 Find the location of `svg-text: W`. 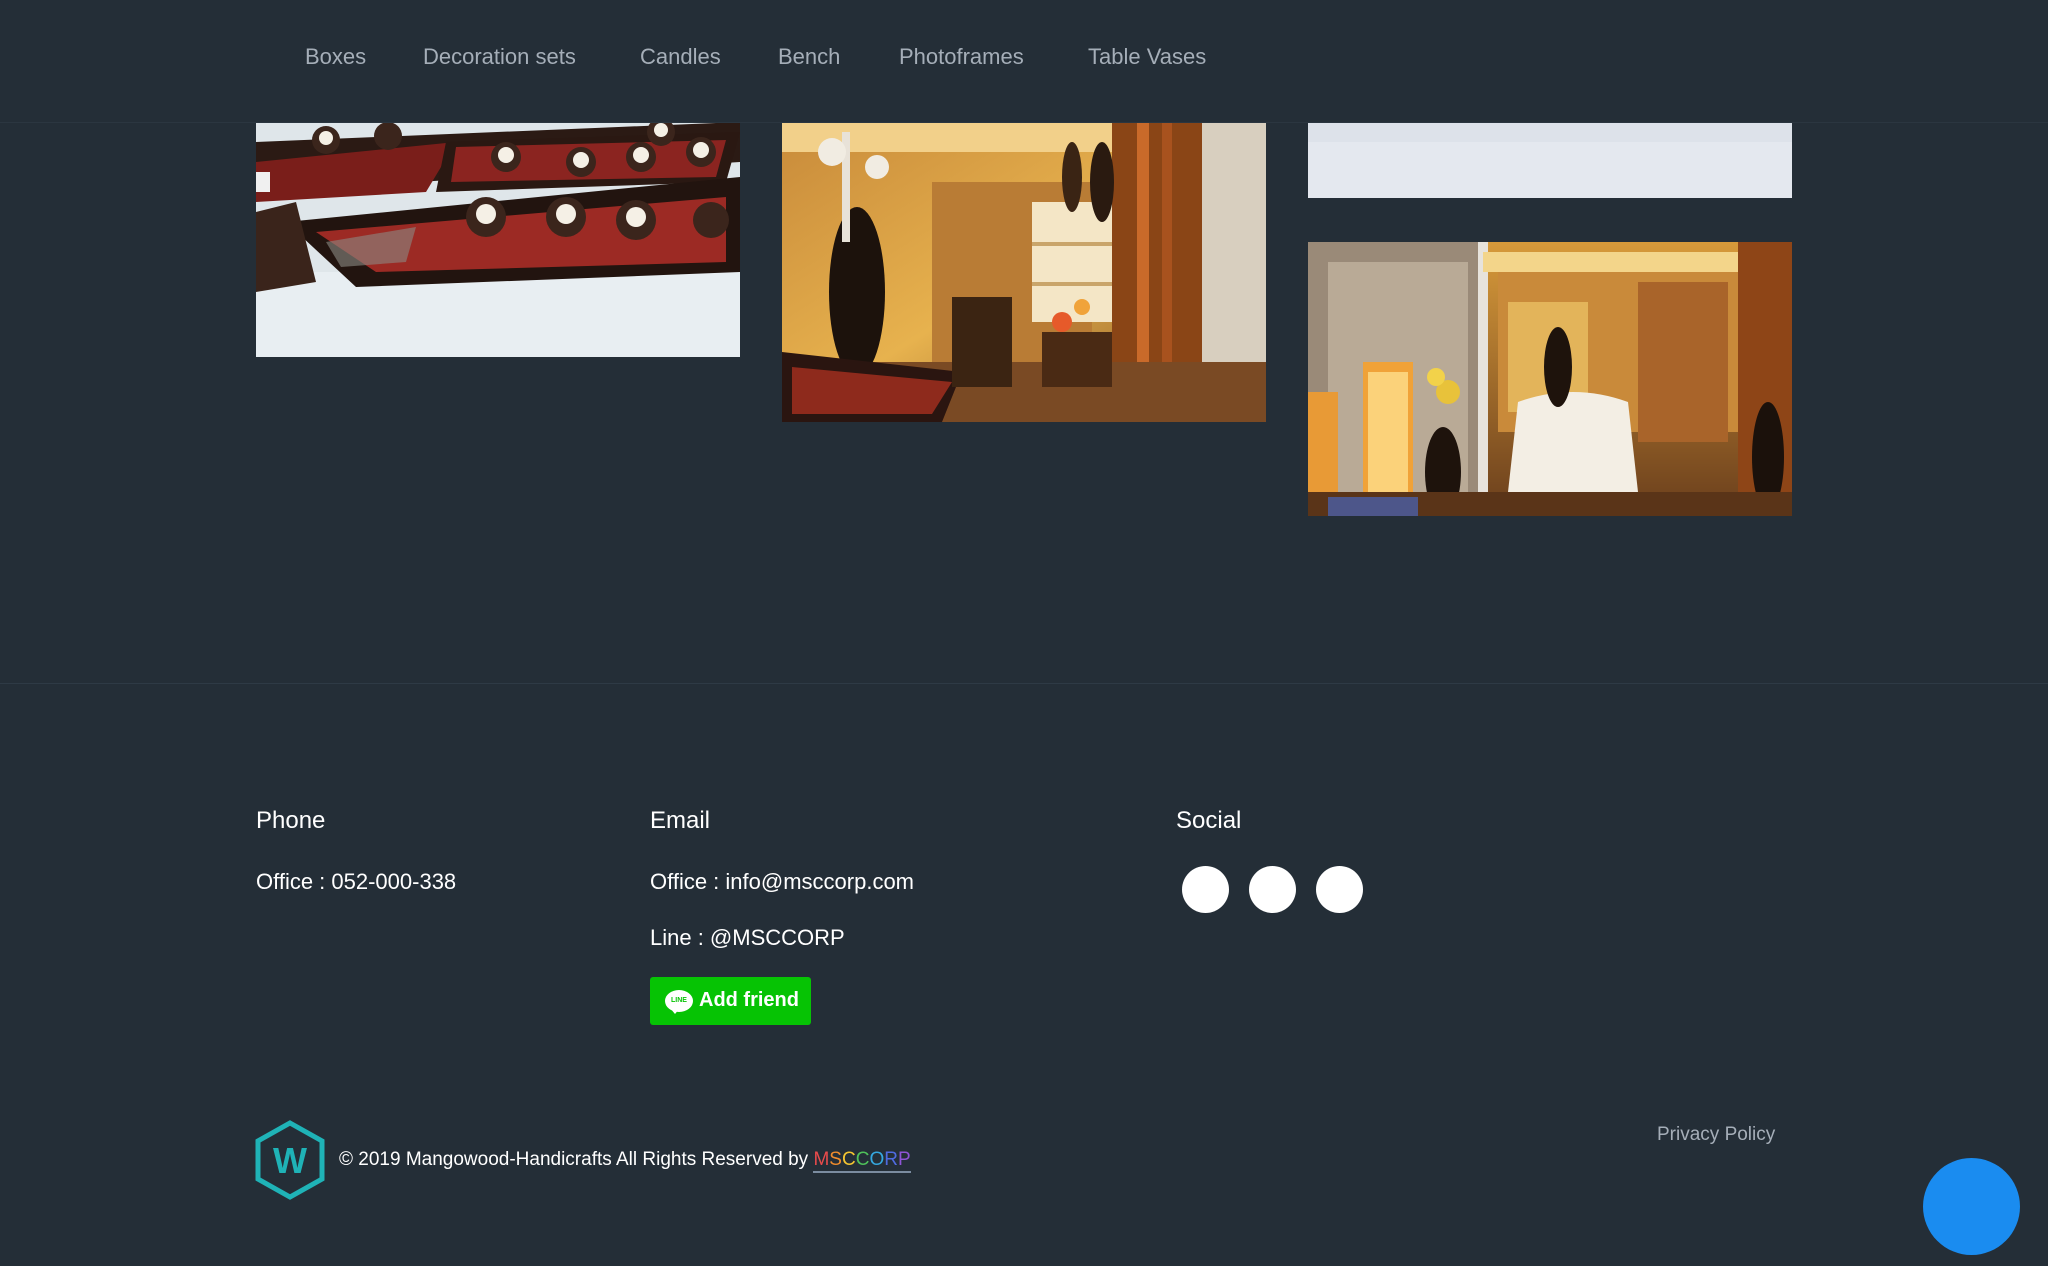

svg-text: W is located at coordinates (290, 1160).